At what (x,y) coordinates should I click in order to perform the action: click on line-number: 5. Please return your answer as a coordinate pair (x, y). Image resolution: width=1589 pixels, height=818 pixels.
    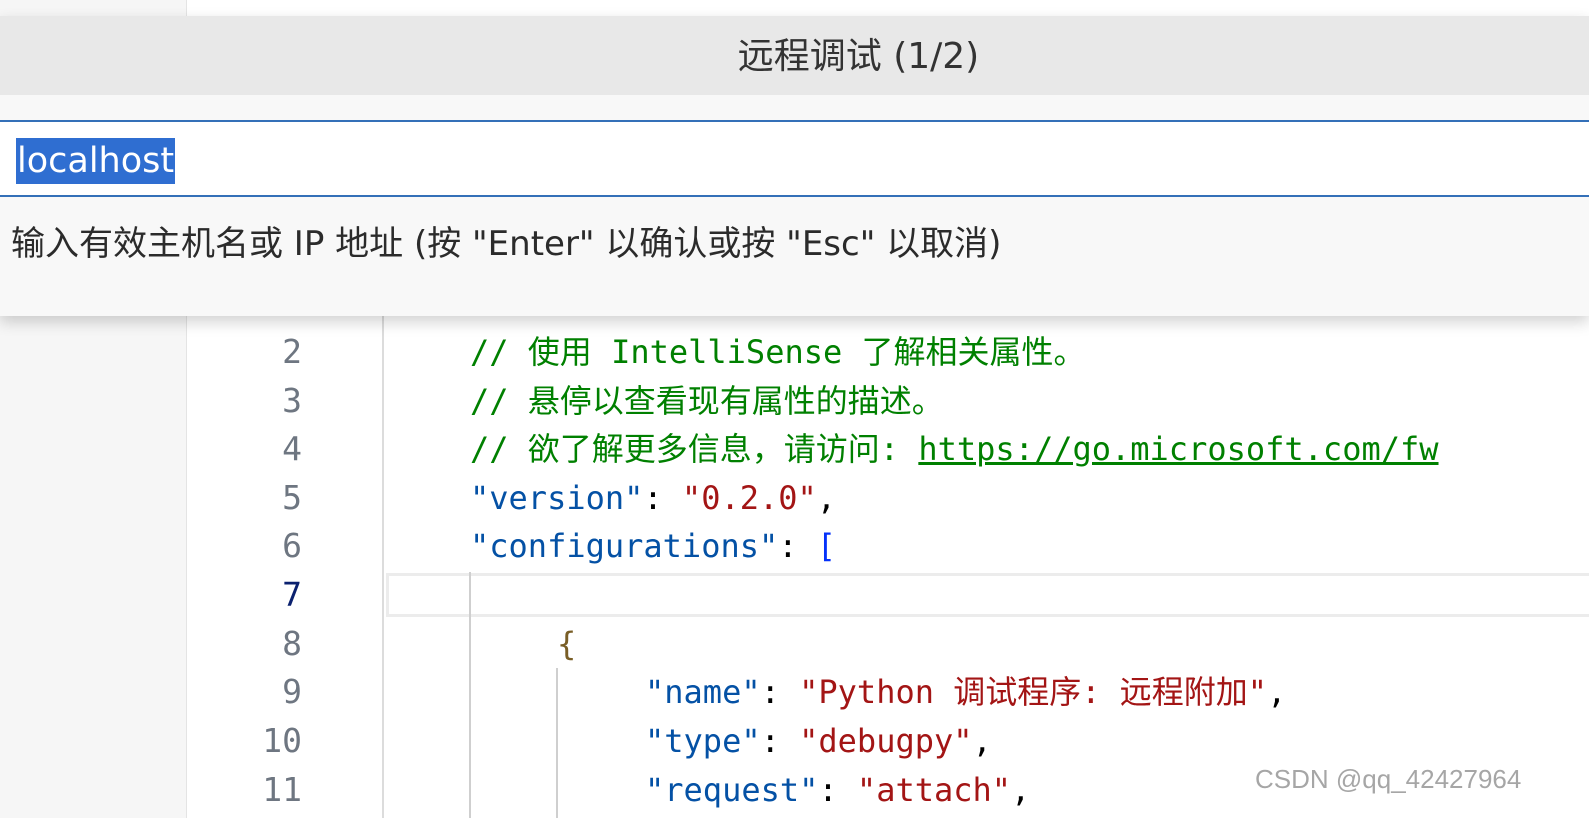
    Looking at the image, I should click on (292, 497).